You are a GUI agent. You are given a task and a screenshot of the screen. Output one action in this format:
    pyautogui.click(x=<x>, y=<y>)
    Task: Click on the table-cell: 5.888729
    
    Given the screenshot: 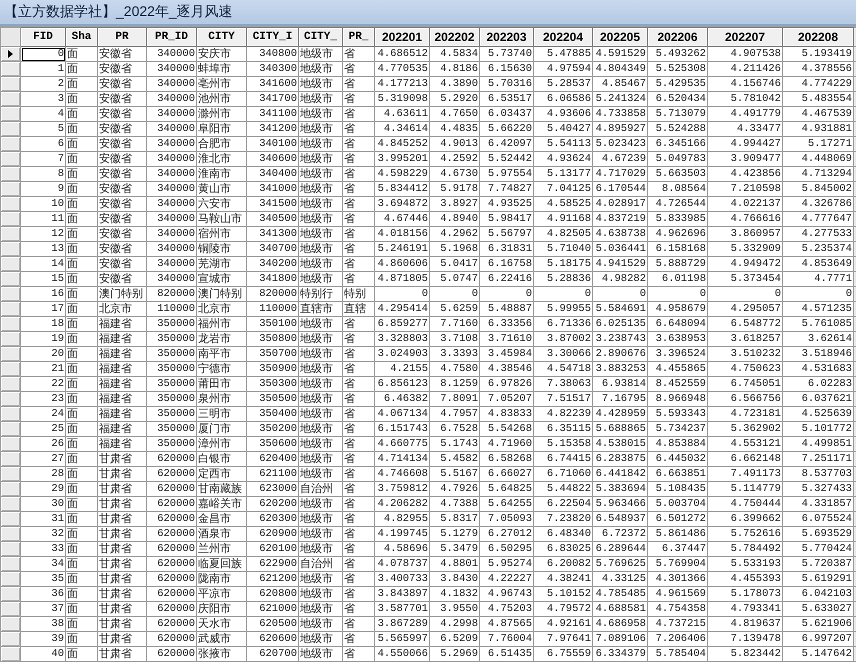 What is the action you would take?
    pyautogui.click(x=678, y=264)
    